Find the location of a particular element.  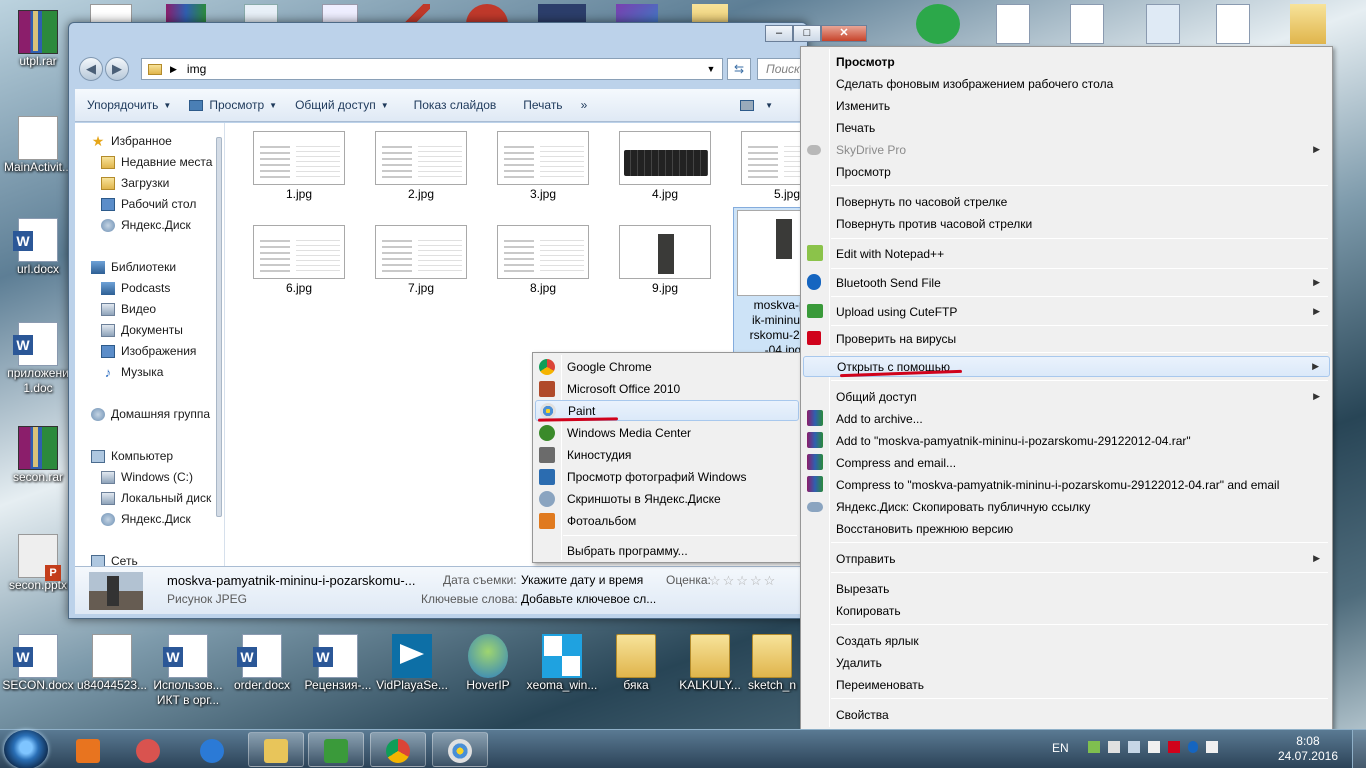

taskbar-explorer is located at coordinates (276, 749).